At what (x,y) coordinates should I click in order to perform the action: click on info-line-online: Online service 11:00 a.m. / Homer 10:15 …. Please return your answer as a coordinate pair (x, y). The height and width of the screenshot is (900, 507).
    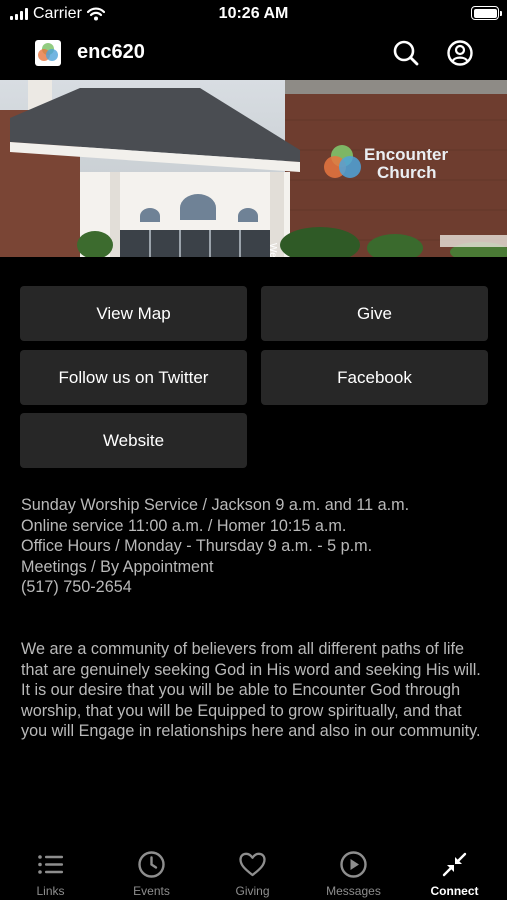
    Looking at the image, I should click on (184, 525).